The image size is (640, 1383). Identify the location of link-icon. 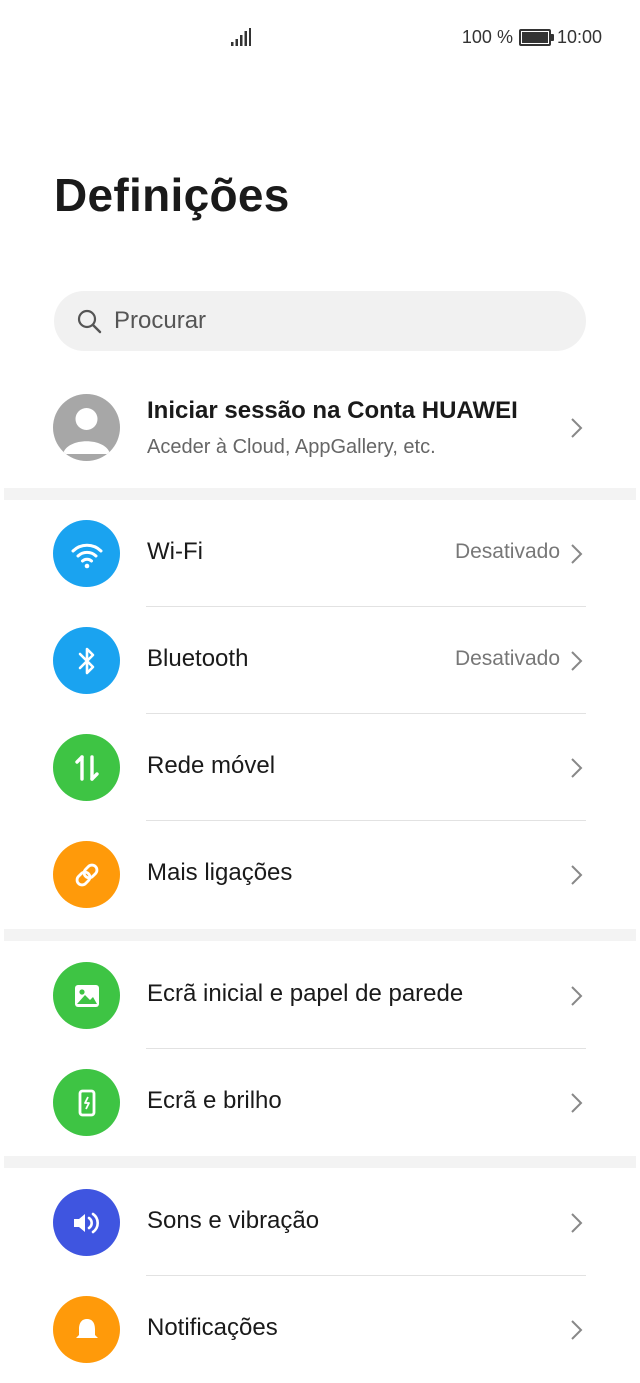
(86, 874).